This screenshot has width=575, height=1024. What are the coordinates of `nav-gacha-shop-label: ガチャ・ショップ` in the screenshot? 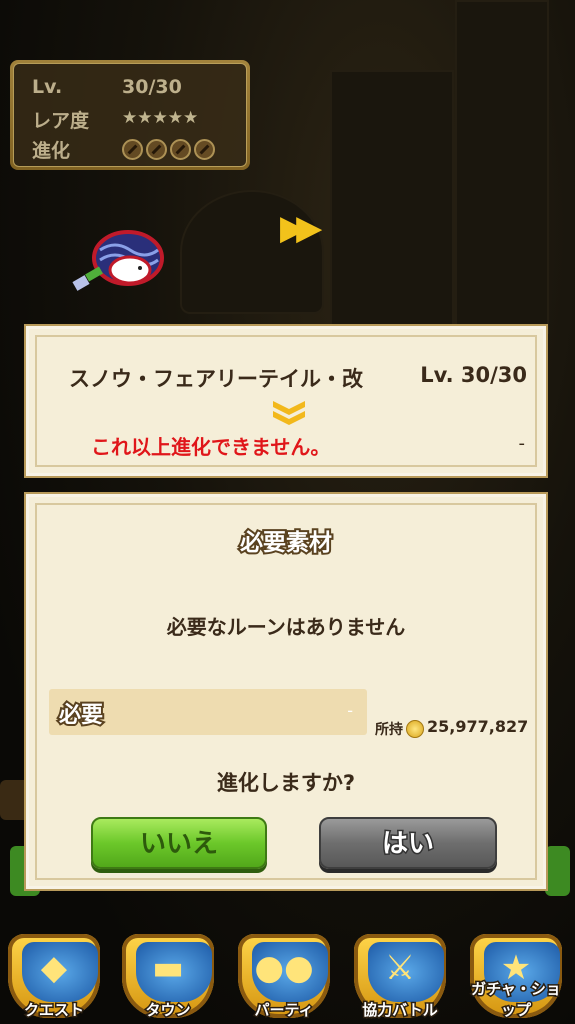 It's located at (516, 1000).